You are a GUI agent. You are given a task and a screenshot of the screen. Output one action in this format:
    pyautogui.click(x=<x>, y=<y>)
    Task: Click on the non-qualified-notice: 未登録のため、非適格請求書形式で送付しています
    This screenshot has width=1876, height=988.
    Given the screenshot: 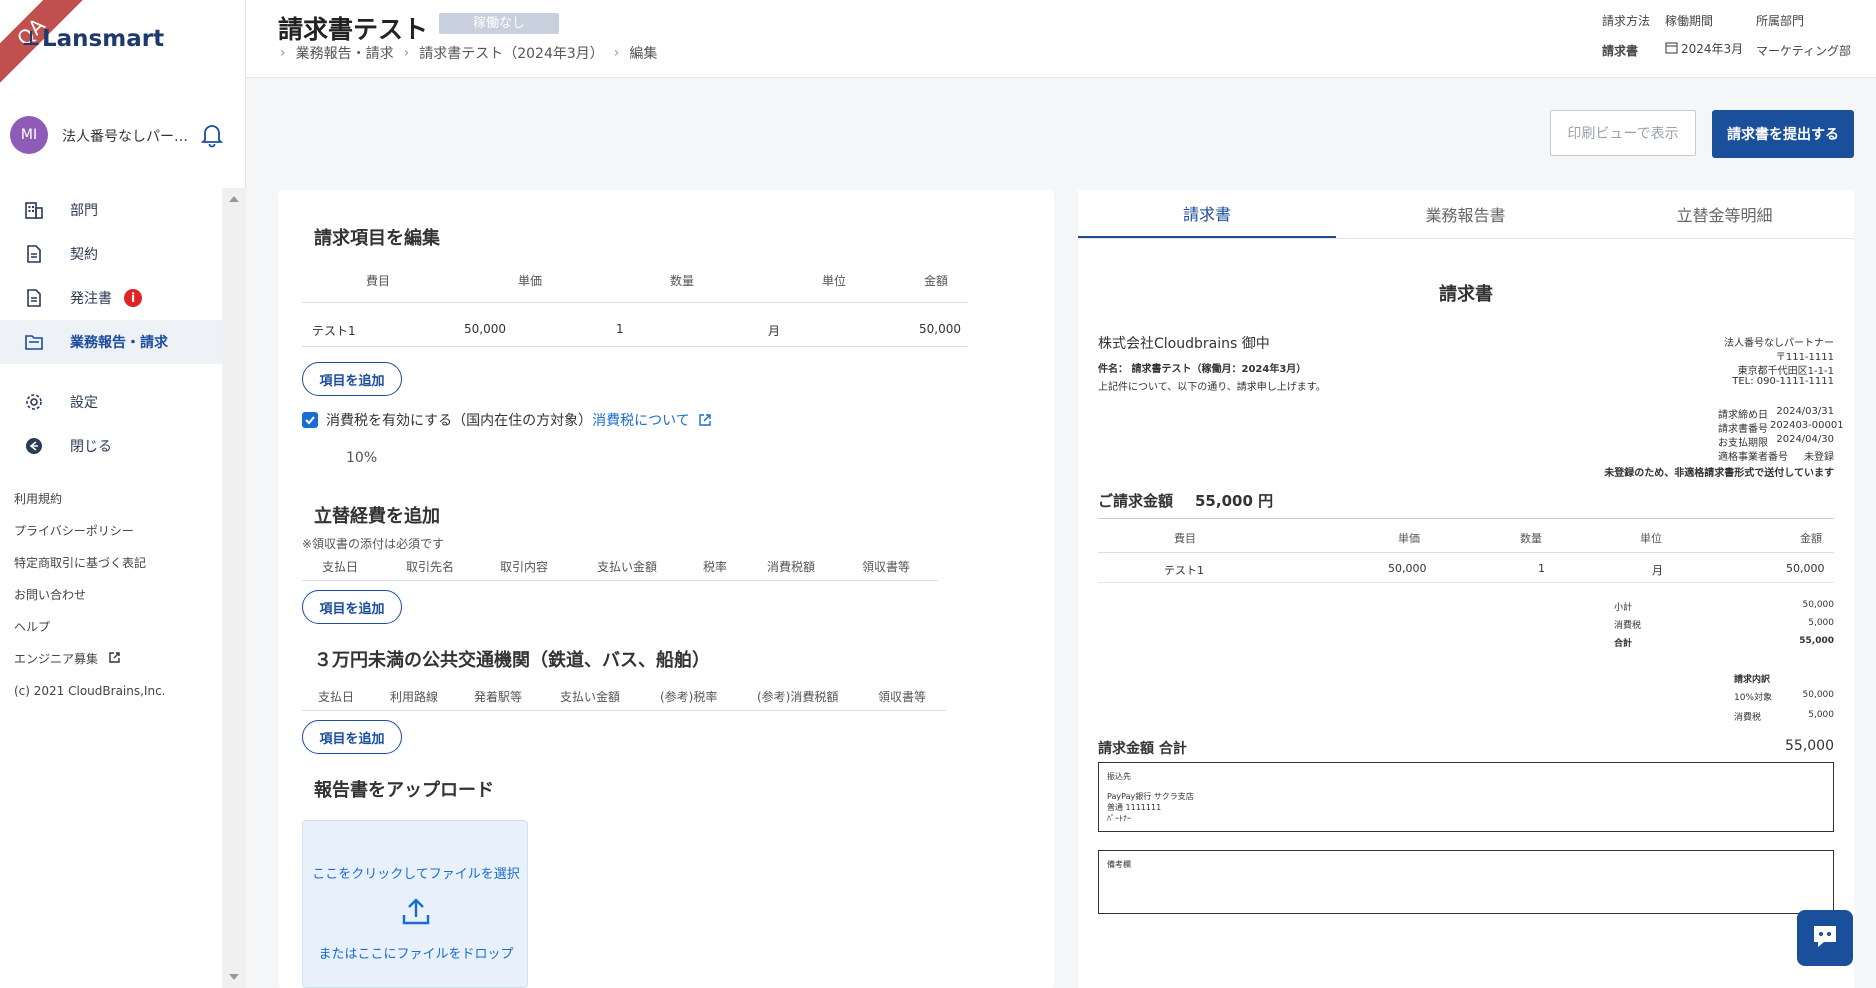 What is the action you would take?
    pyautogui.click(x=1719, y=473)
    